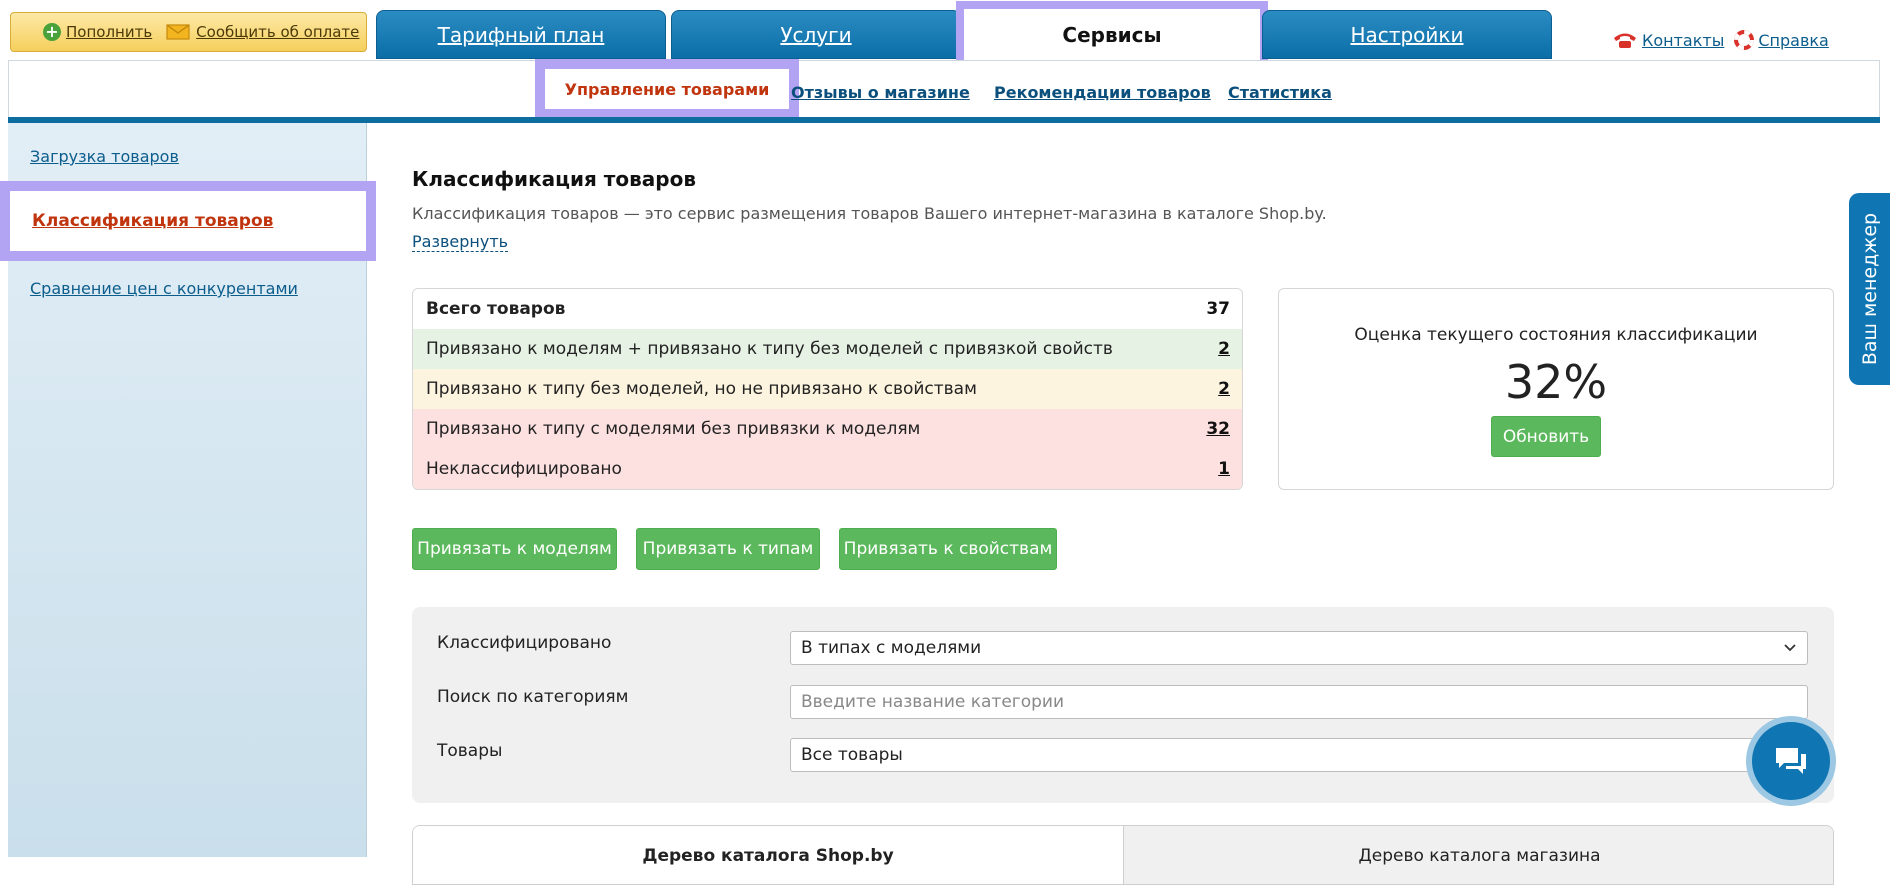 This screenshot has height=885, width=1890. I want to click on your-manager-tab: Ваш менеджер, so click(1869, 289).